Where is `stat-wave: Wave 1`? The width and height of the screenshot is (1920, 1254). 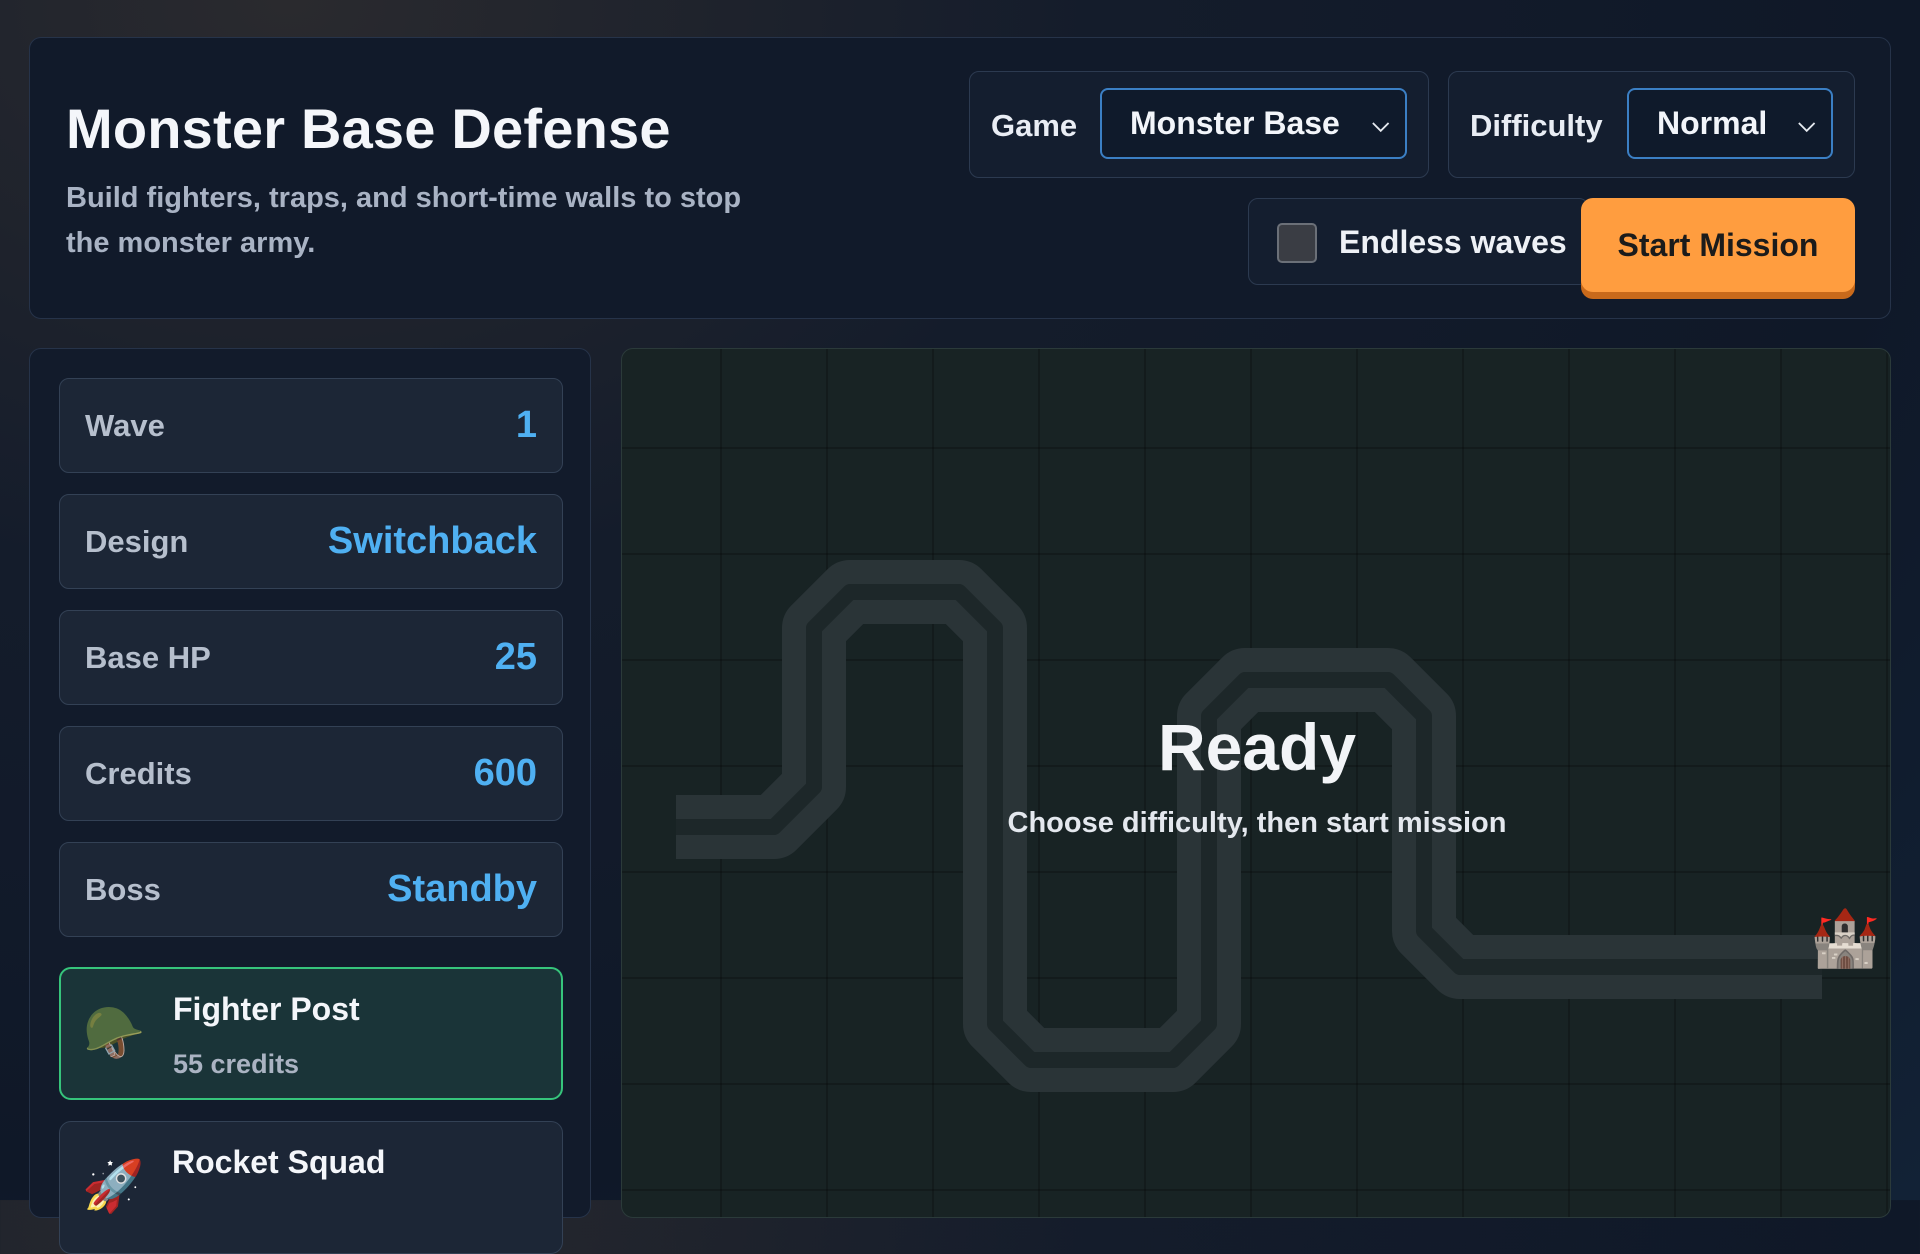 stat-wave: Wave 1 is located at coordinates (311, 425).